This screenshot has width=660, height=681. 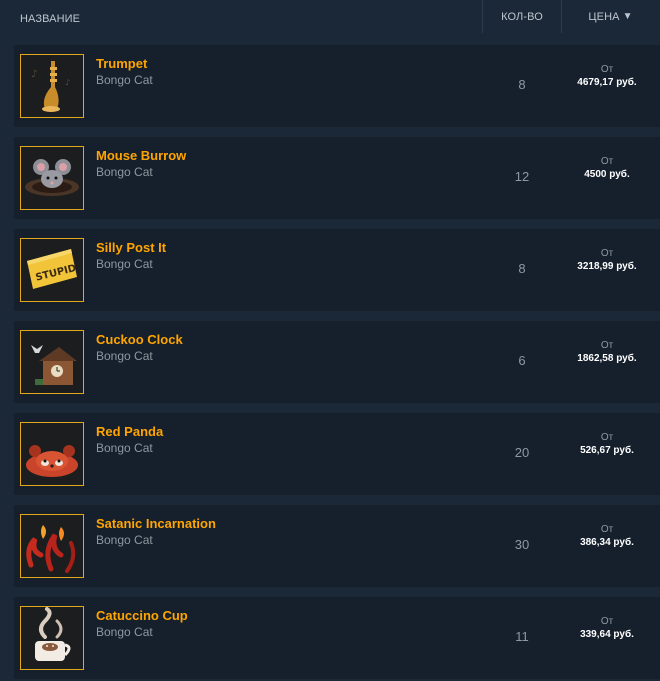 I want to click on column-header-quantity: КОЛ-ВО, so click(x=522, y=16).